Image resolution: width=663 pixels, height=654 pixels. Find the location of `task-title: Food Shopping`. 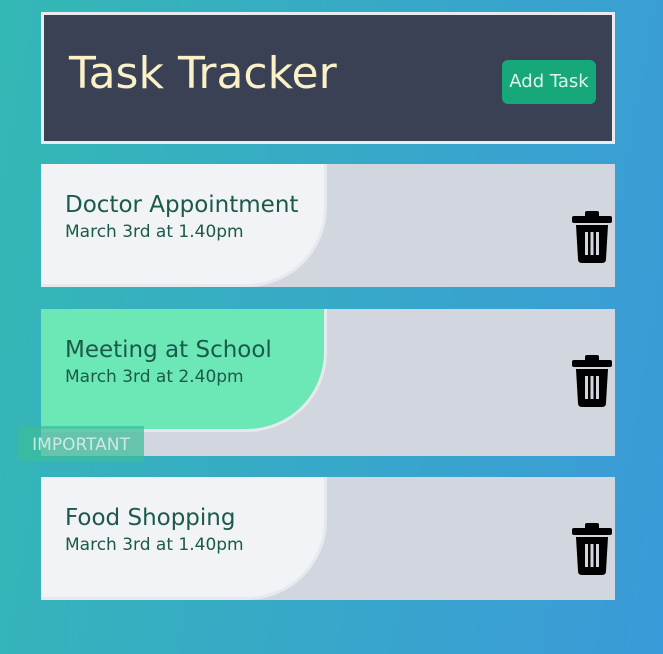

task-title: Food Shopping is located at coordinates (150, 518).